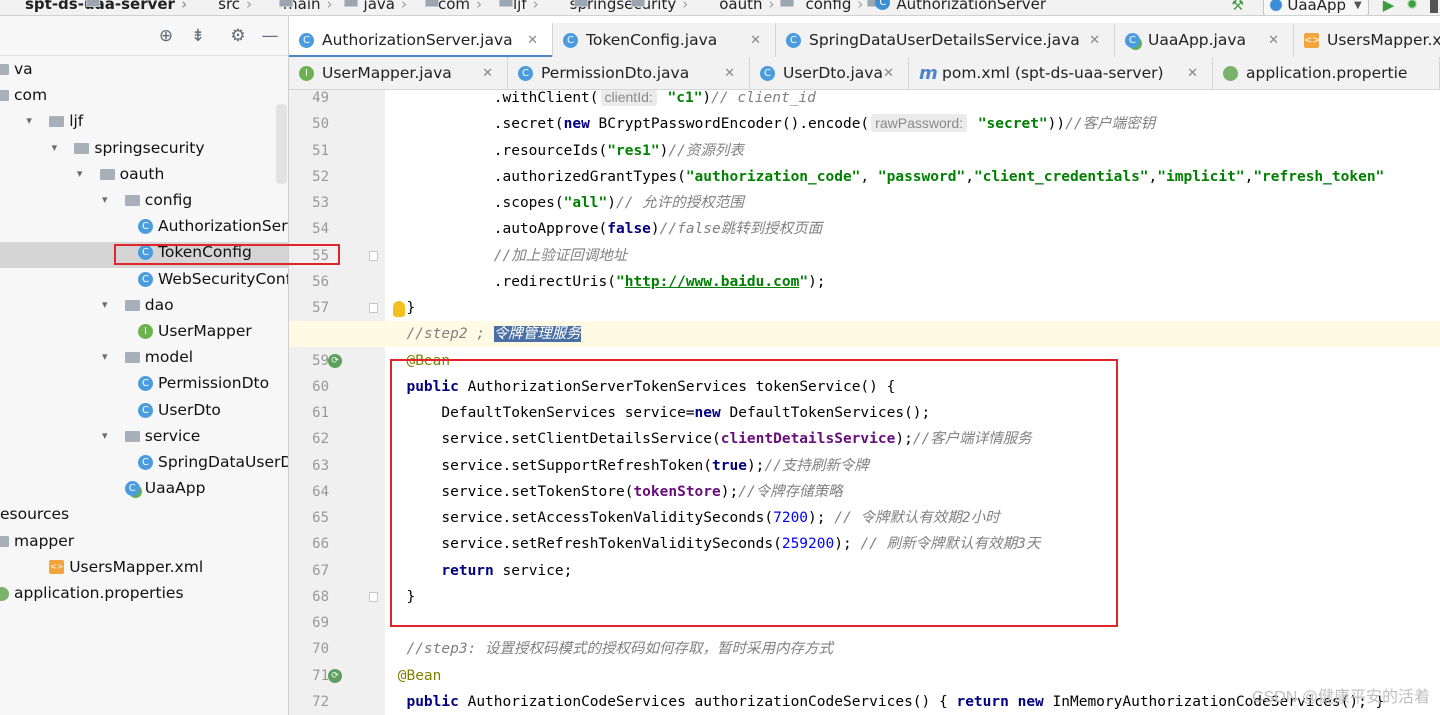 The height and width of the screenshot is (715, 1440). What do you see at coordinates (144, 410) in the screenshot?
I see `tree-item: C UserDto` at bounding box center [144, 410].